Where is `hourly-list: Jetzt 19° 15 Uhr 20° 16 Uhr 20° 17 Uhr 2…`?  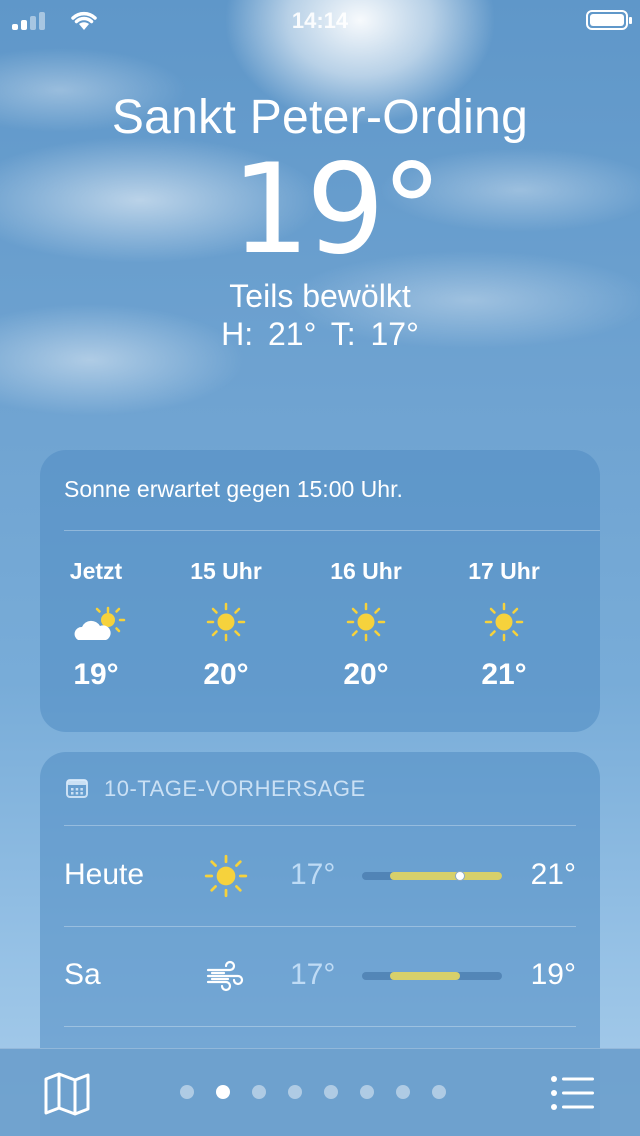 hourly-list: Jetzt 19° 15 Uhr 20° 16 Uhr 20° 17 Uhr 2… is located at coordinates (320, 633).